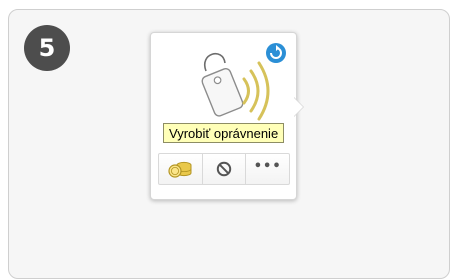  I want to click on block-button, so click(225, 169).